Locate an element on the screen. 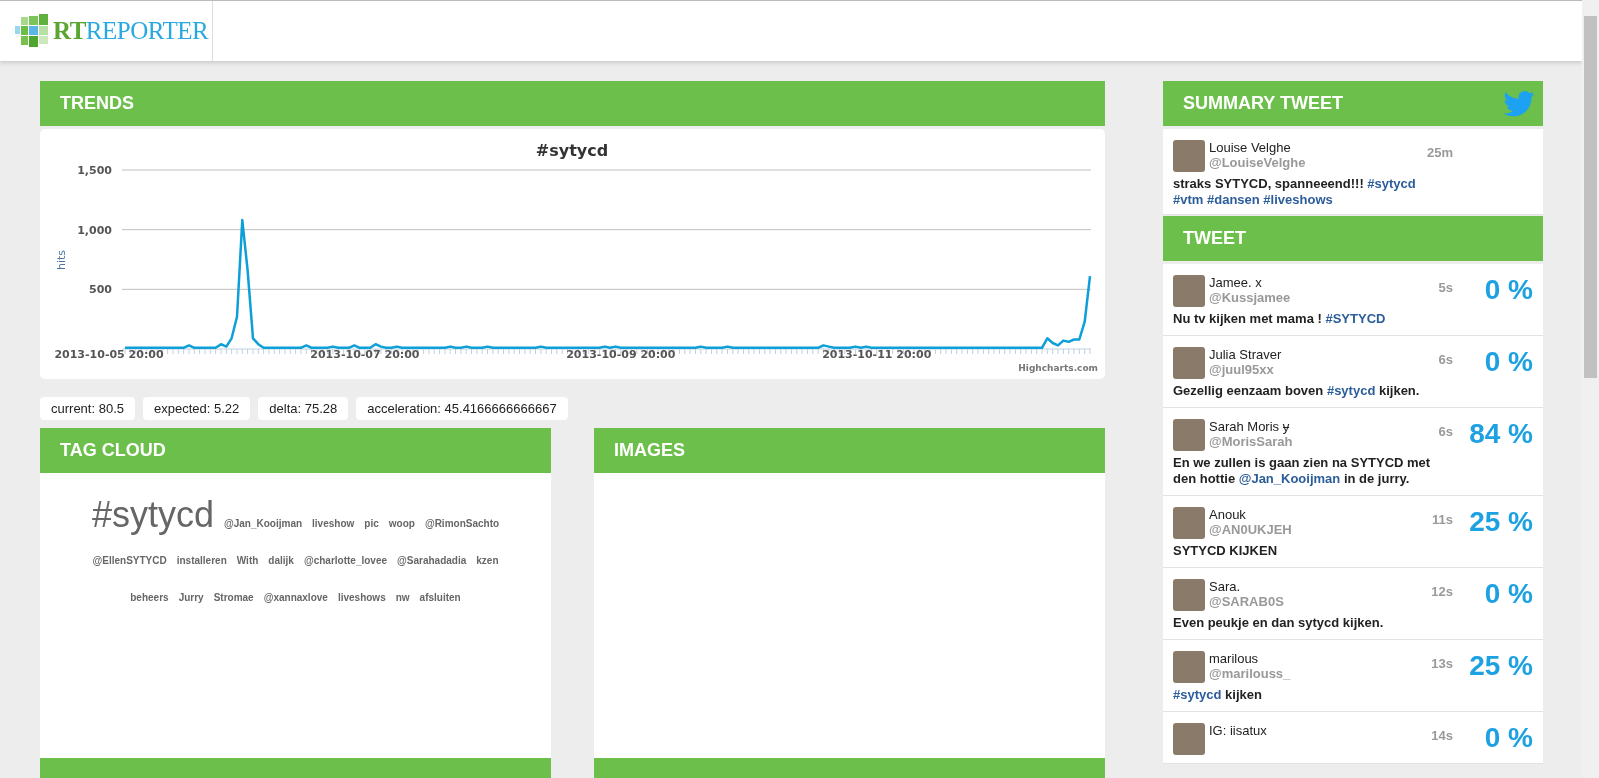 The image size is (1599, 778). tag-link: Jurry is located at coordinates (191, 597).